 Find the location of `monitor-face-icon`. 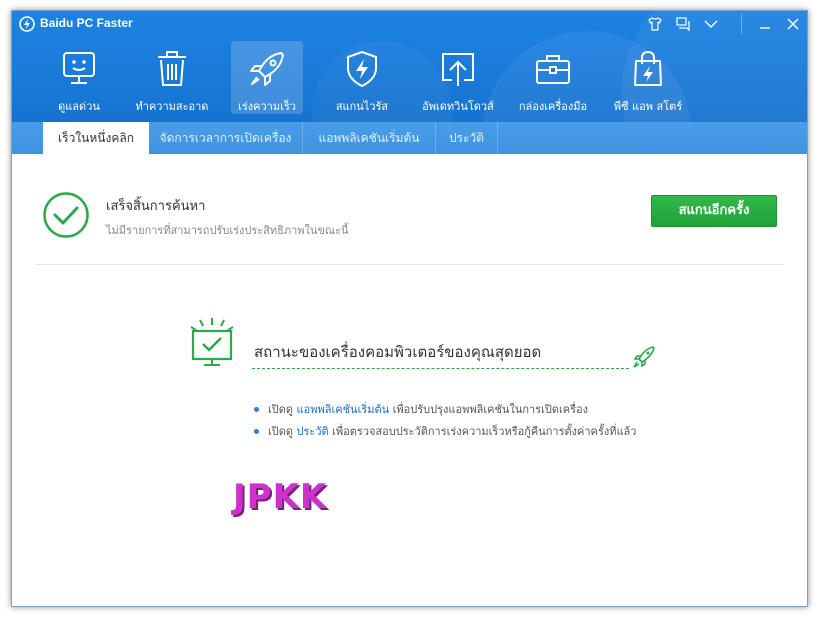

monitor-face-icon is located at coordinates (79, 68).